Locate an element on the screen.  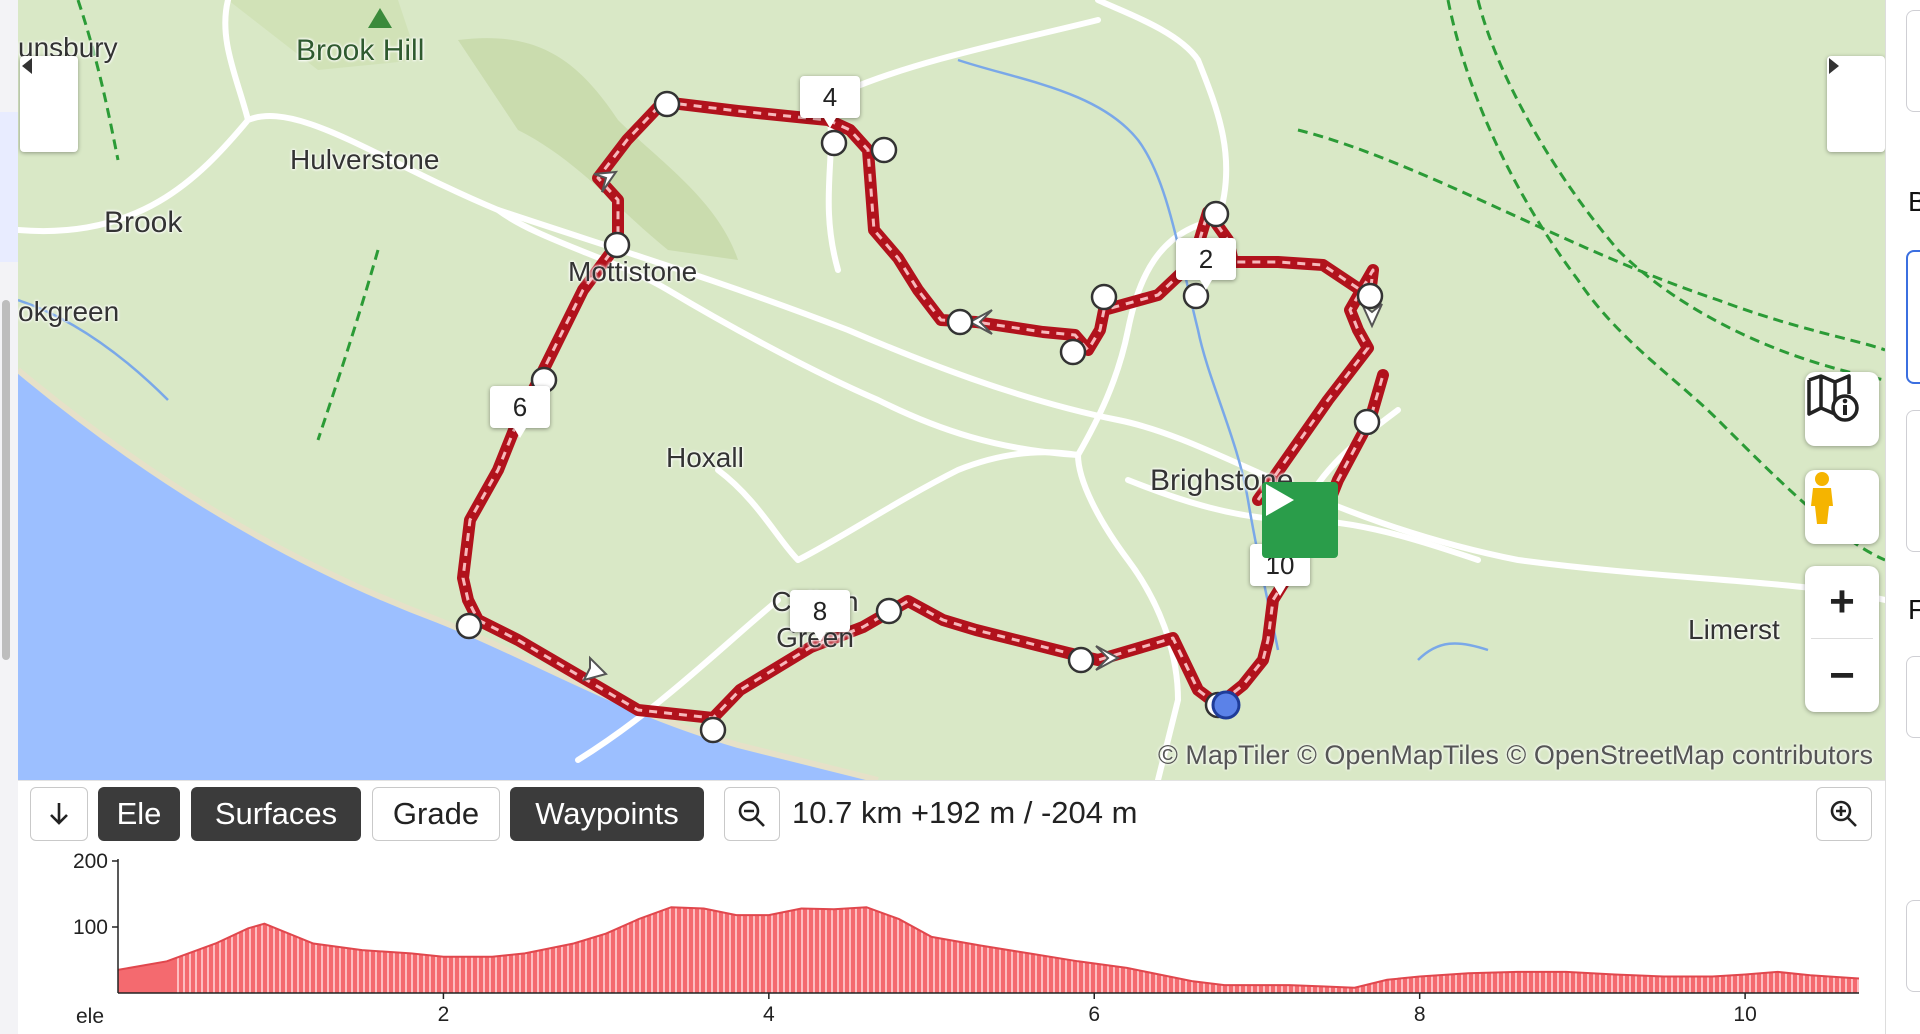
x-tick-label: 6 is located at coordinates (1094, 1014).